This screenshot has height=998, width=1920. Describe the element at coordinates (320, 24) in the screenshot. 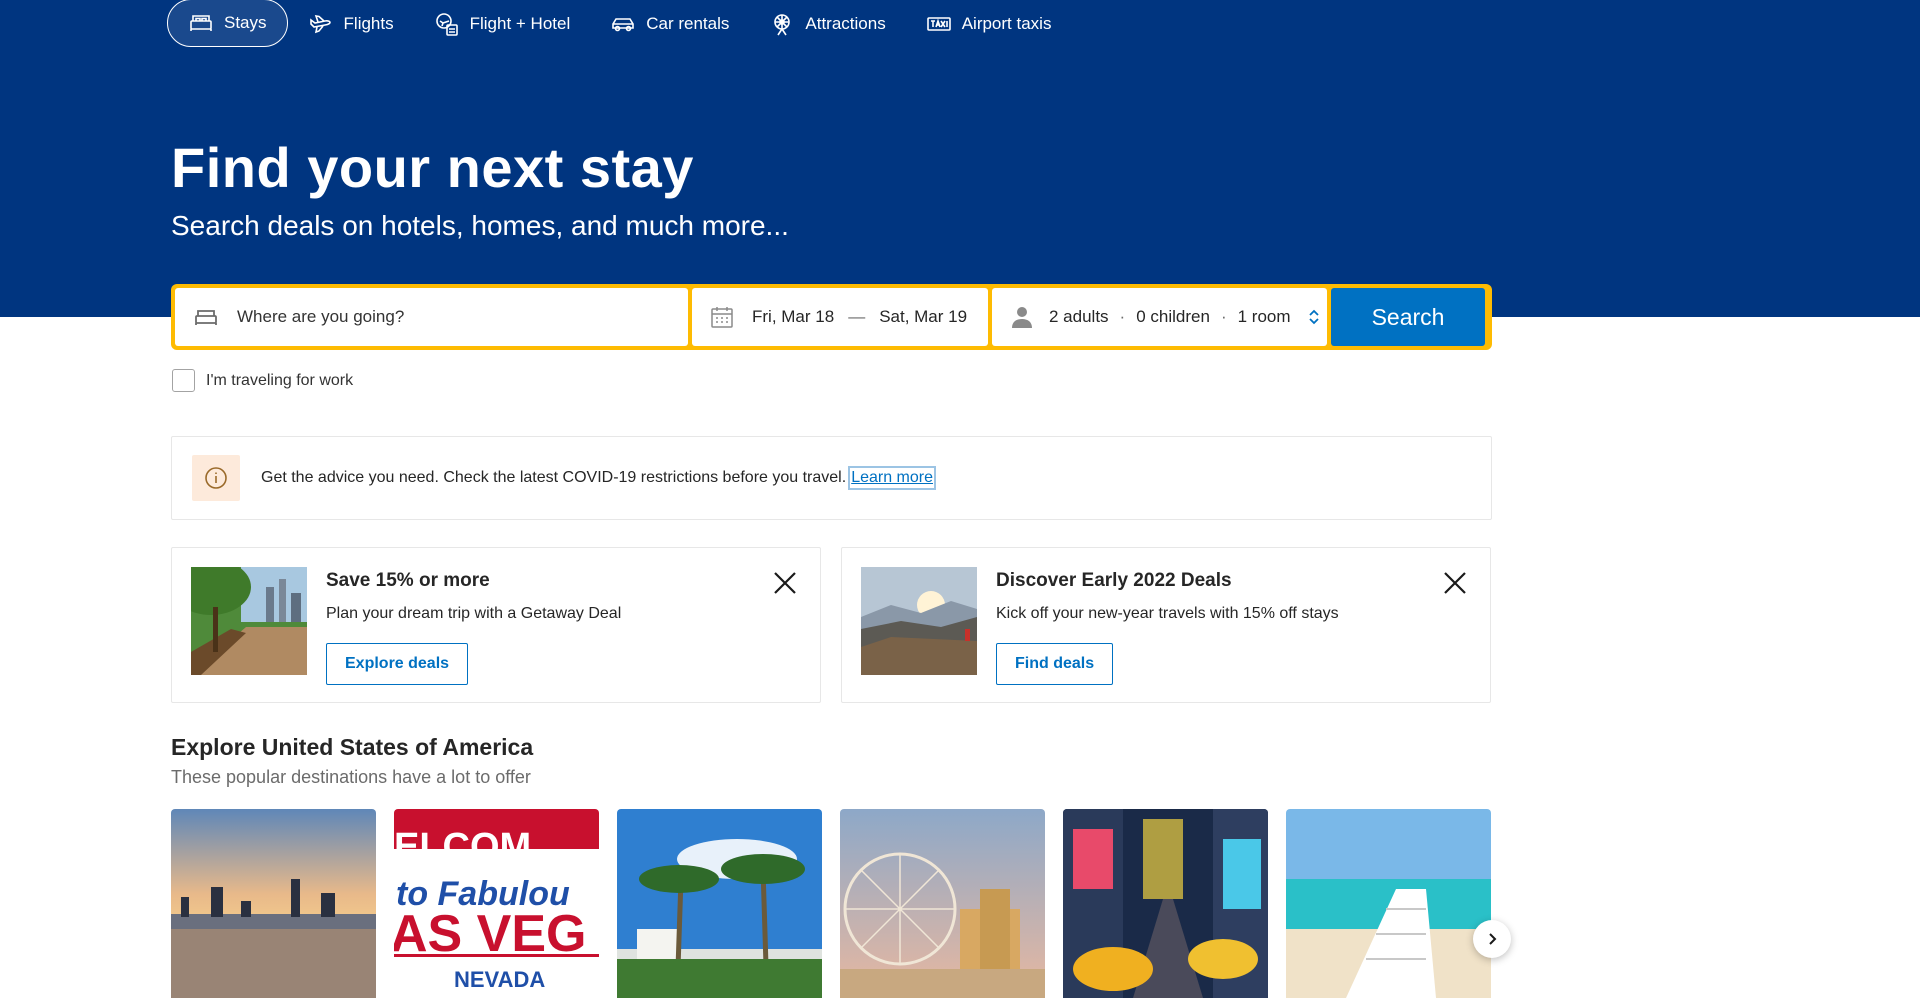

I see `plane-icon` at that location.